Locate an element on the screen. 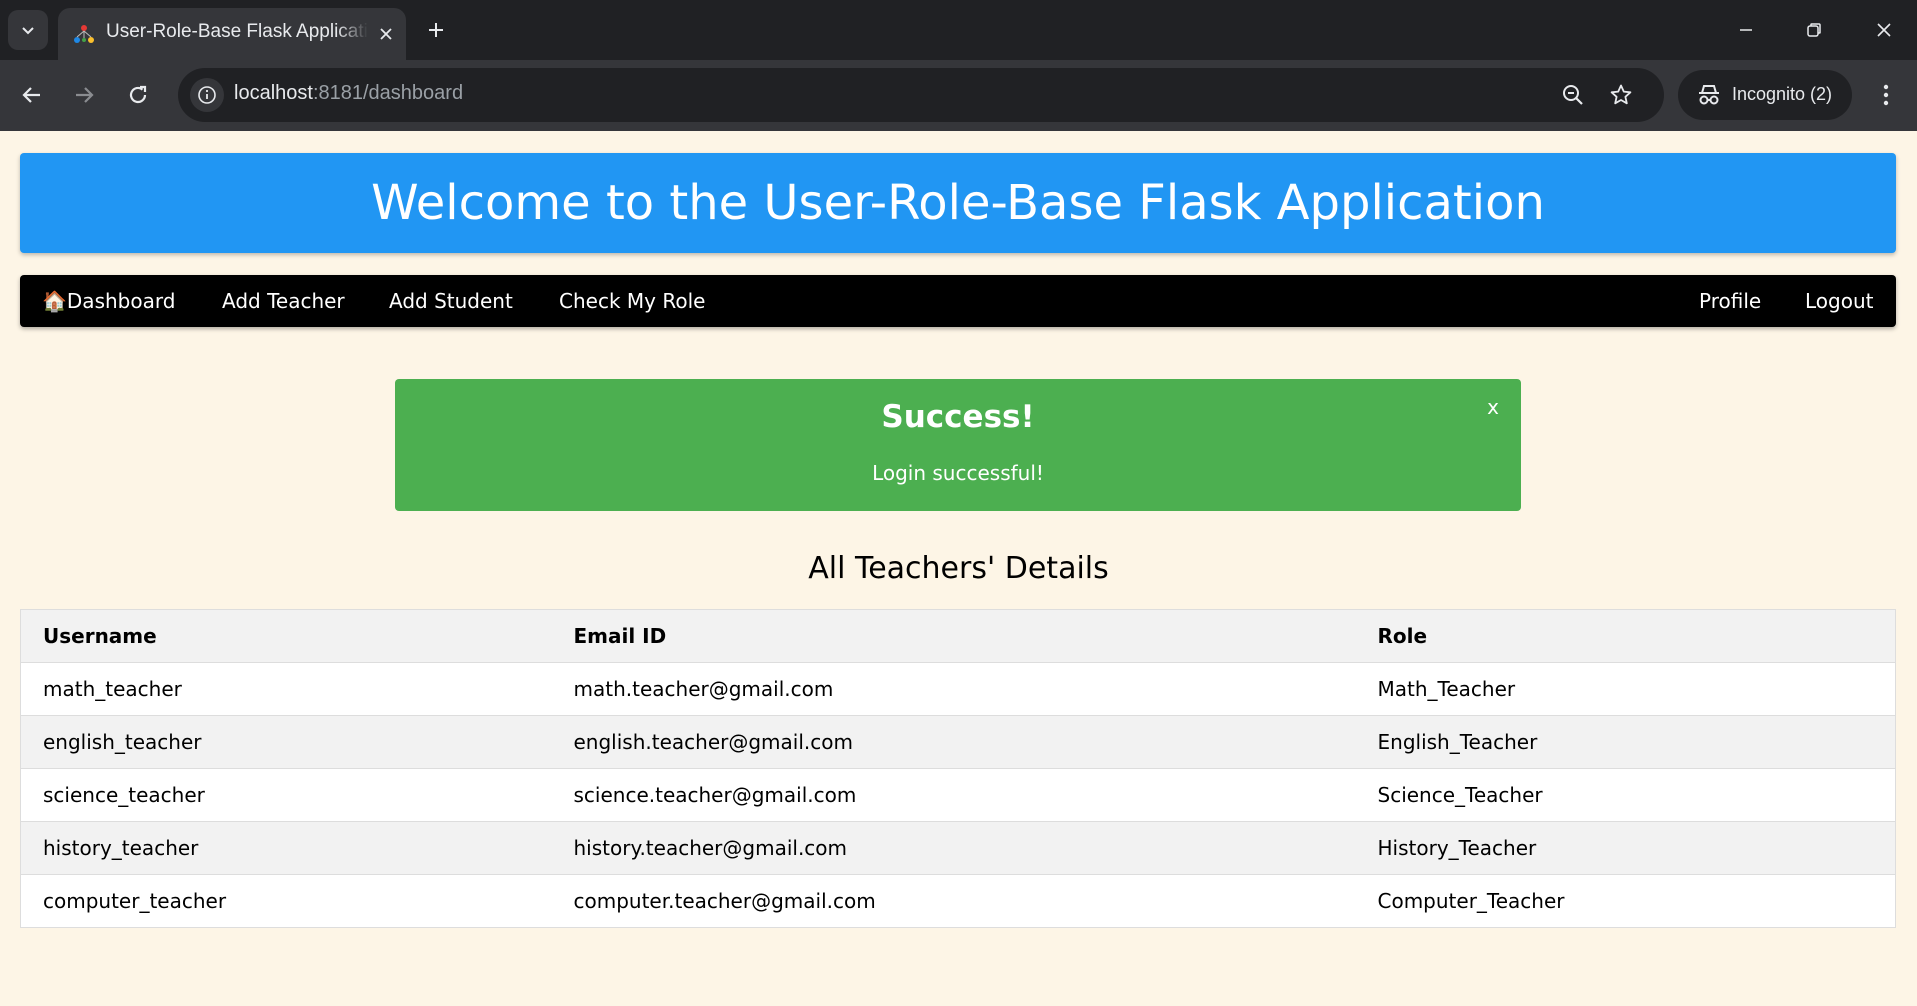  star-icon is located at coordinates (1621, 94).